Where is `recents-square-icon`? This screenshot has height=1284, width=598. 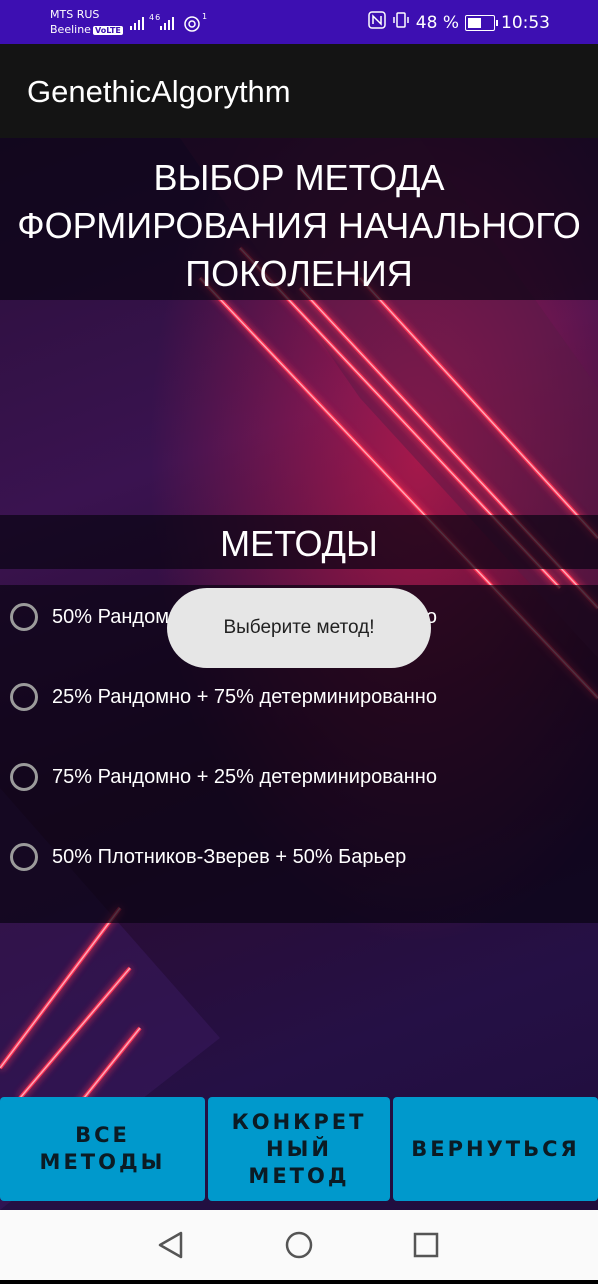 recents-square-icon is located at coordinates (426, 1245).